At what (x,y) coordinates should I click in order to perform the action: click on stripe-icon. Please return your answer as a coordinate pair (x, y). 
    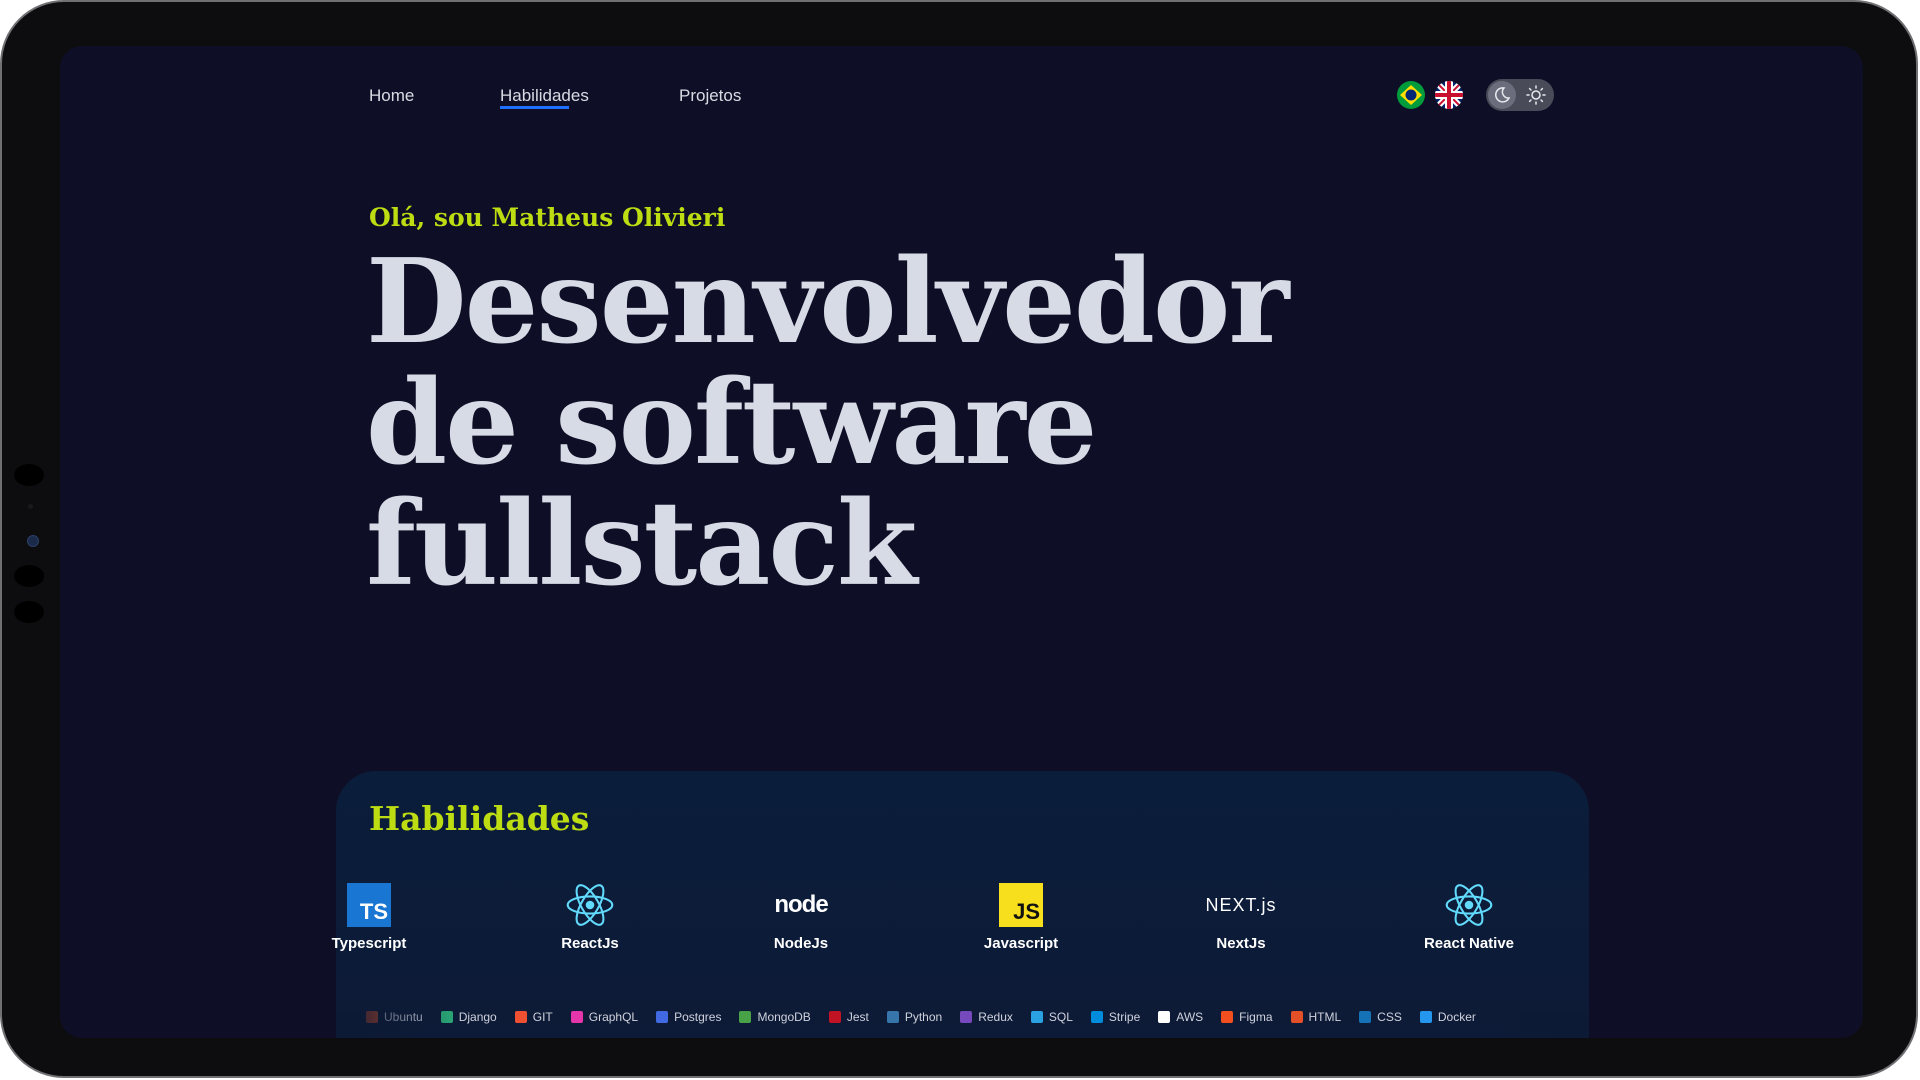
    Looking at the image, I should click on (1096, 1017).